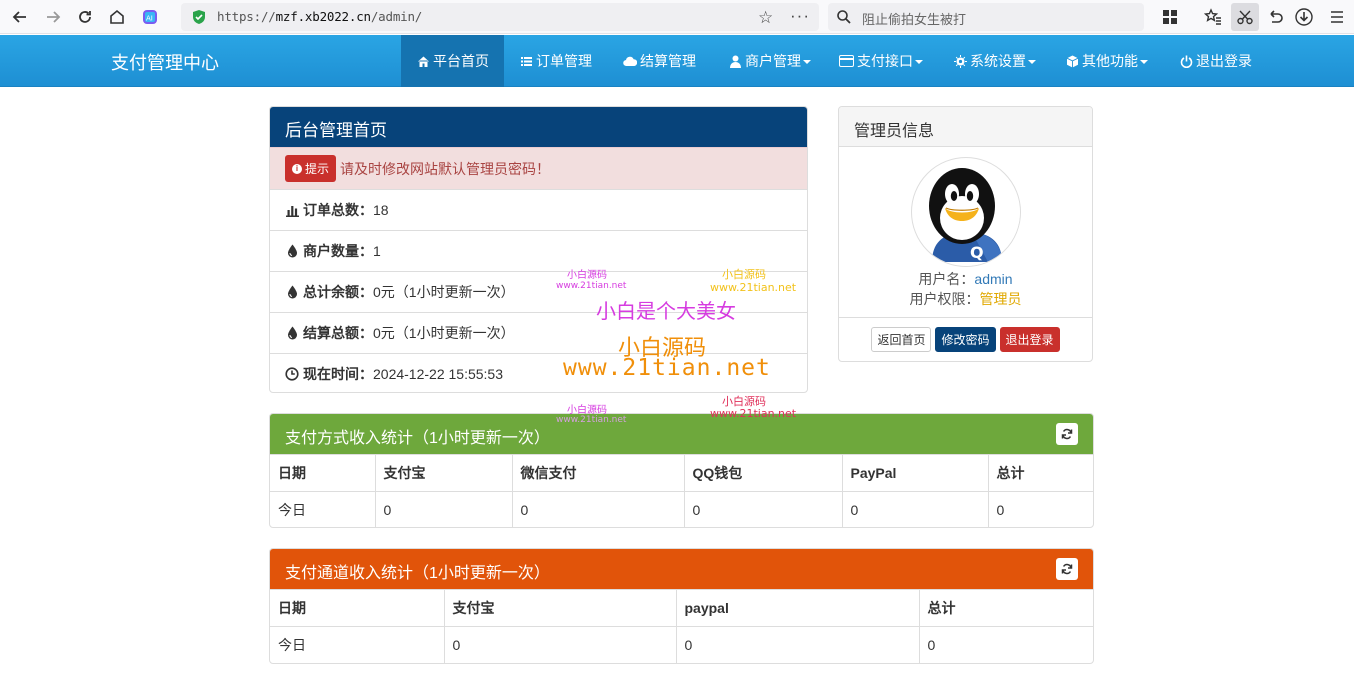 This screenshot has width=1354, height=690. Describe the element at coordinates (846, 61) in the screenshot. I see `credit-card-icon` at that location.